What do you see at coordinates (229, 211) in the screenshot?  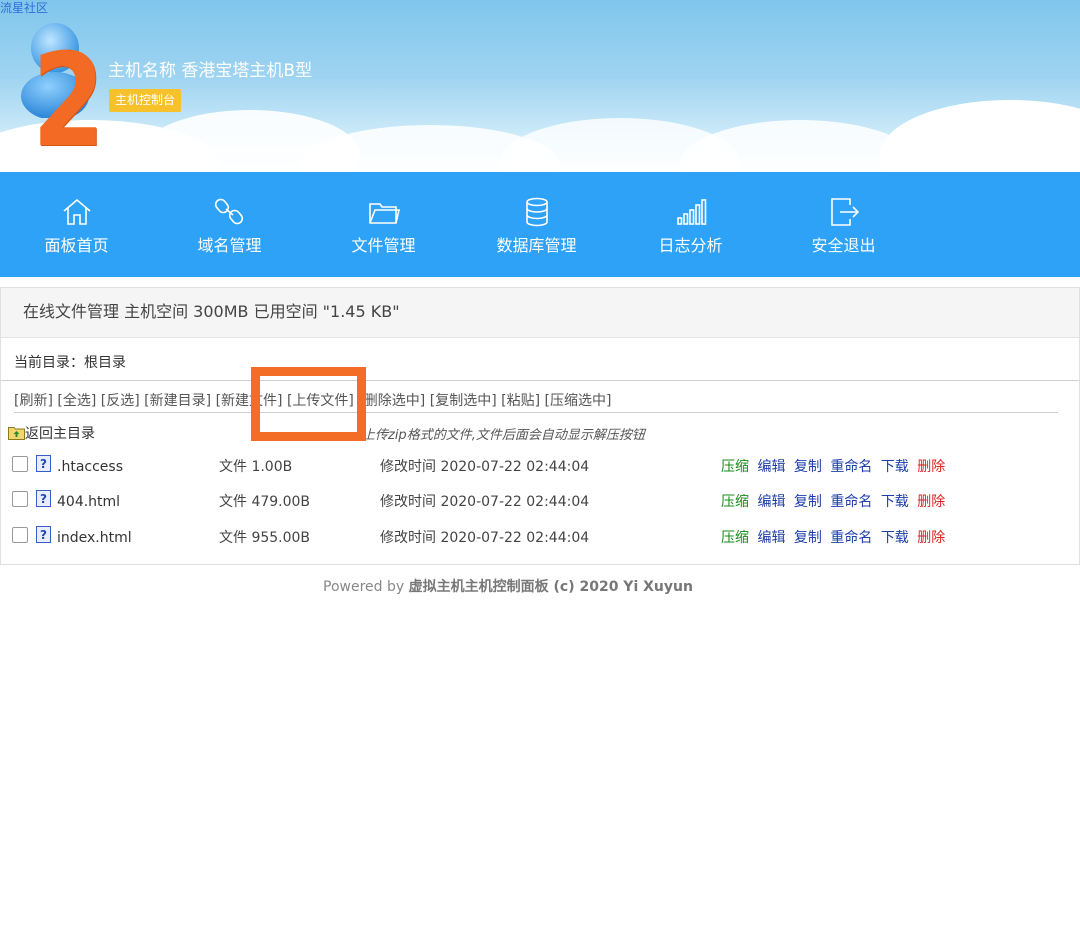 I see `link-icon` at bounding box center [229, 211].